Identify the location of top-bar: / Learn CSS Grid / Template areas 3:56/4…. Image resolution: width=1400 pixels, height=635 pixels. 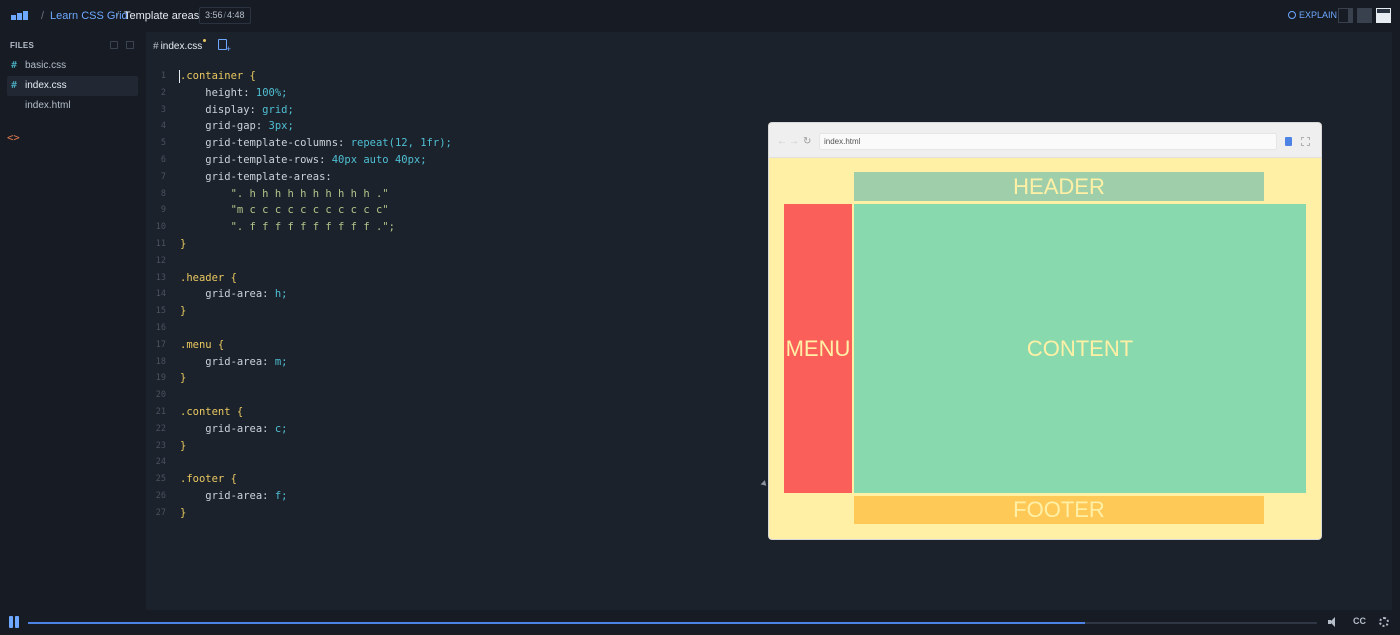
(700, 16).